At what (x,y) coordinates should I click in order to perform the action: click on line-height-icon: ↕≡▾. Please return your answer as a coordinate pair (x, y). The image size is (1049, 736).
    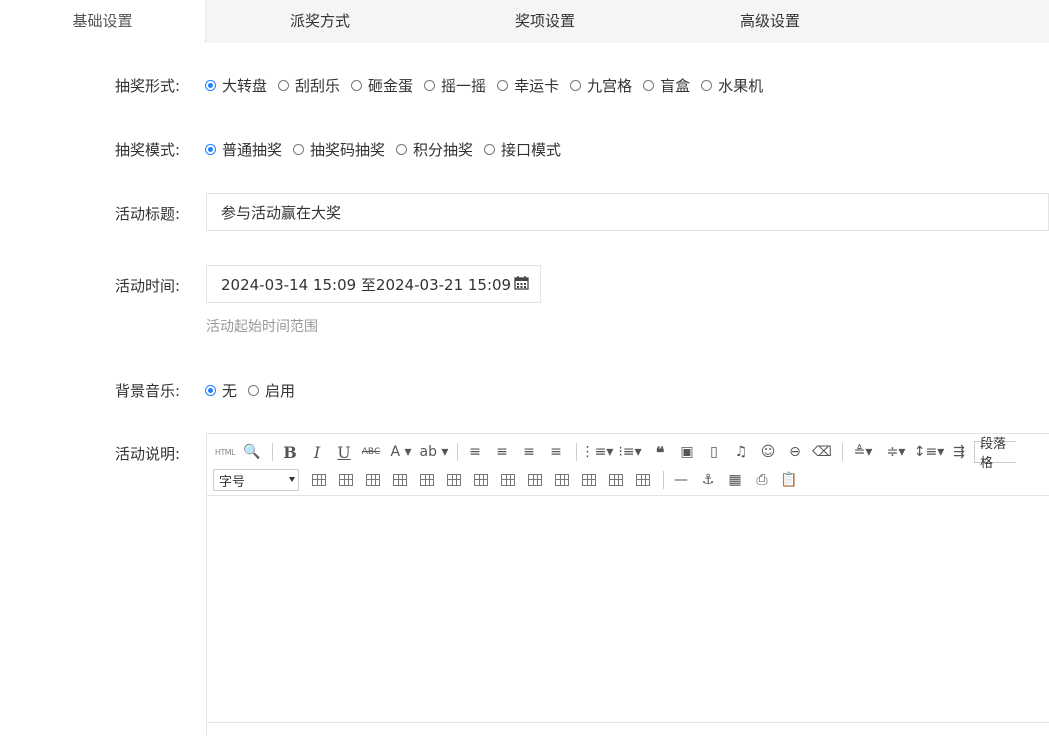
    Looking at the image, I should click on (929, 452).